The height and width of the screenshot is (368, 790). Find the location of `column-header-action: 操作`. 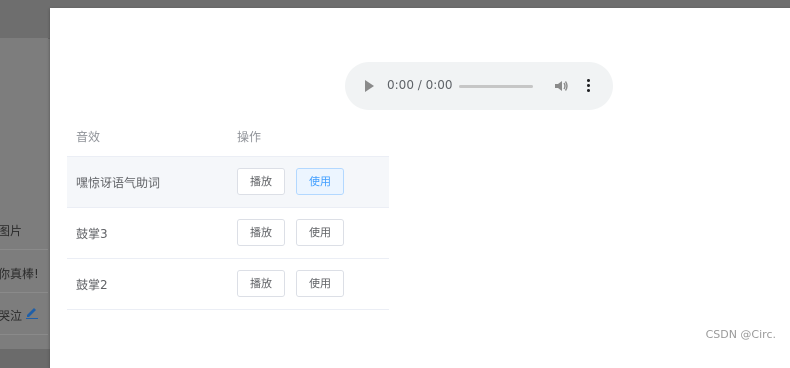

column-header-action: 操作 is located at coordinates (249, 137).